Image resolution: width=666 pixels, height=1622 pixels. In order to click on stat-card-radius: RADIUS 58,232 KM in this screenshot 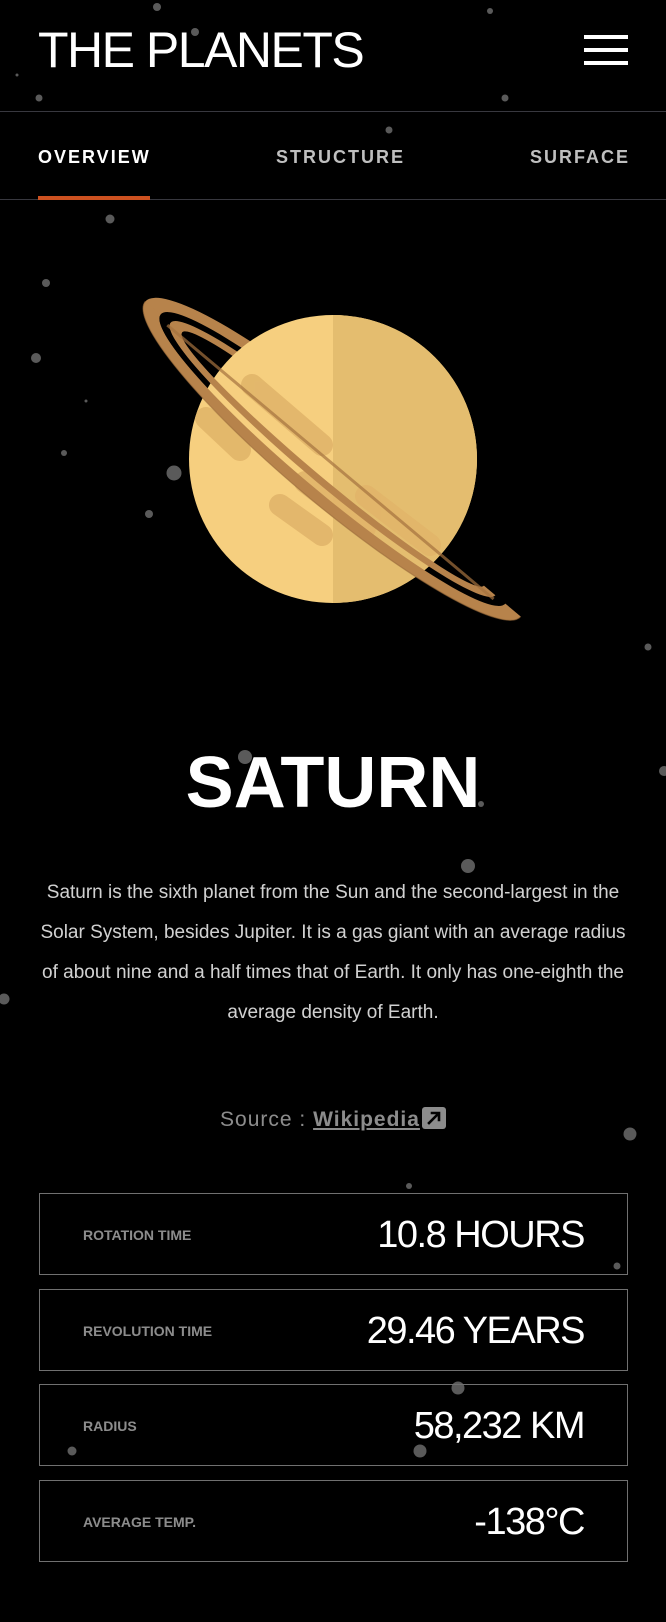, I will do `click(333, 1425)`.